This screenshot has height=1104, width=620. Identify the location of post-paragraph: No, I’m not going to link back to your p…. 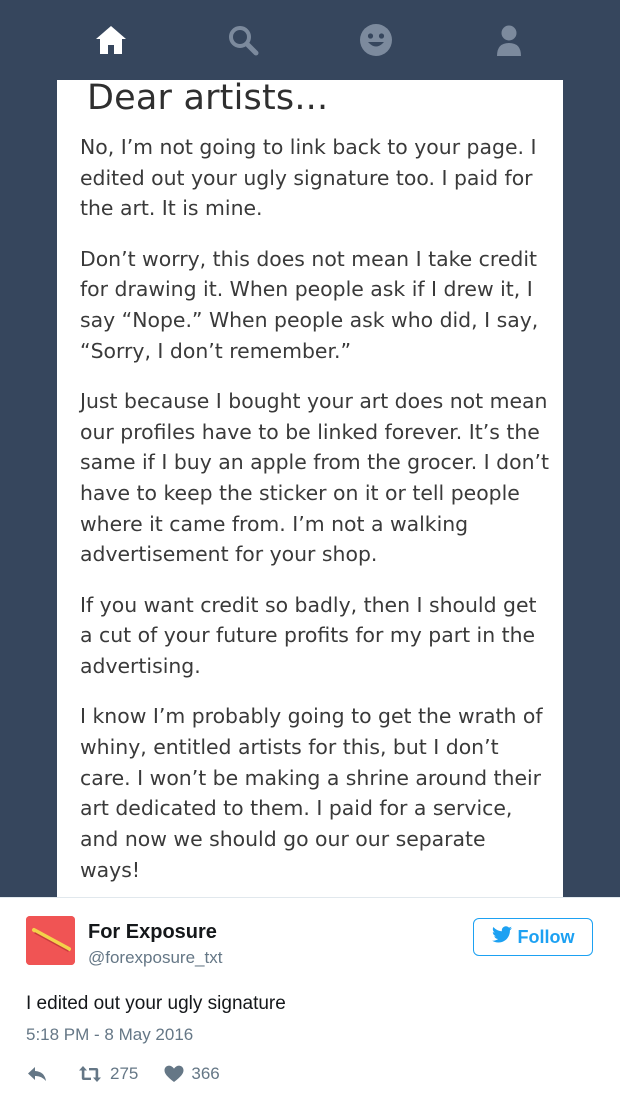
(308, 178).